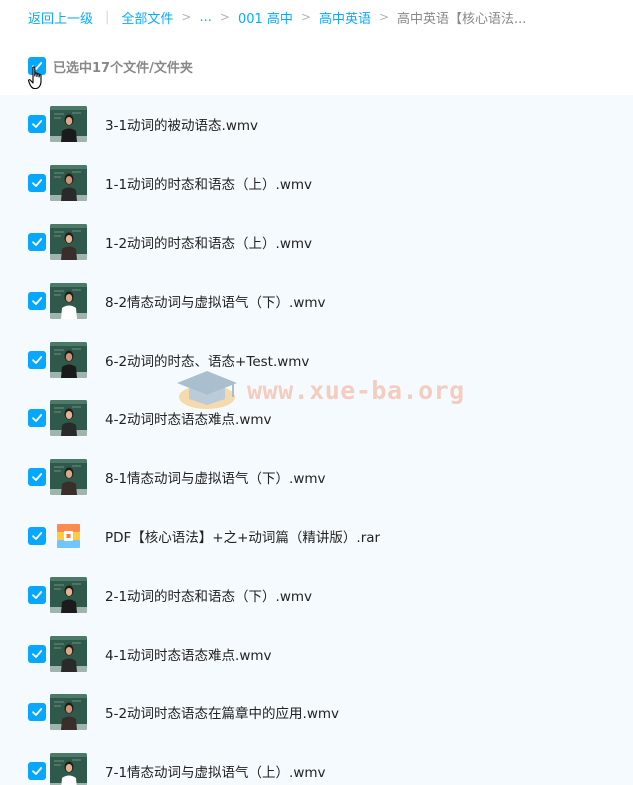  What do you see at coordinates (208, 595) in the screenshot?
I see `file-name: 2-1动词的时态和语态（下）.wmv` at bounding box center [208, 595].